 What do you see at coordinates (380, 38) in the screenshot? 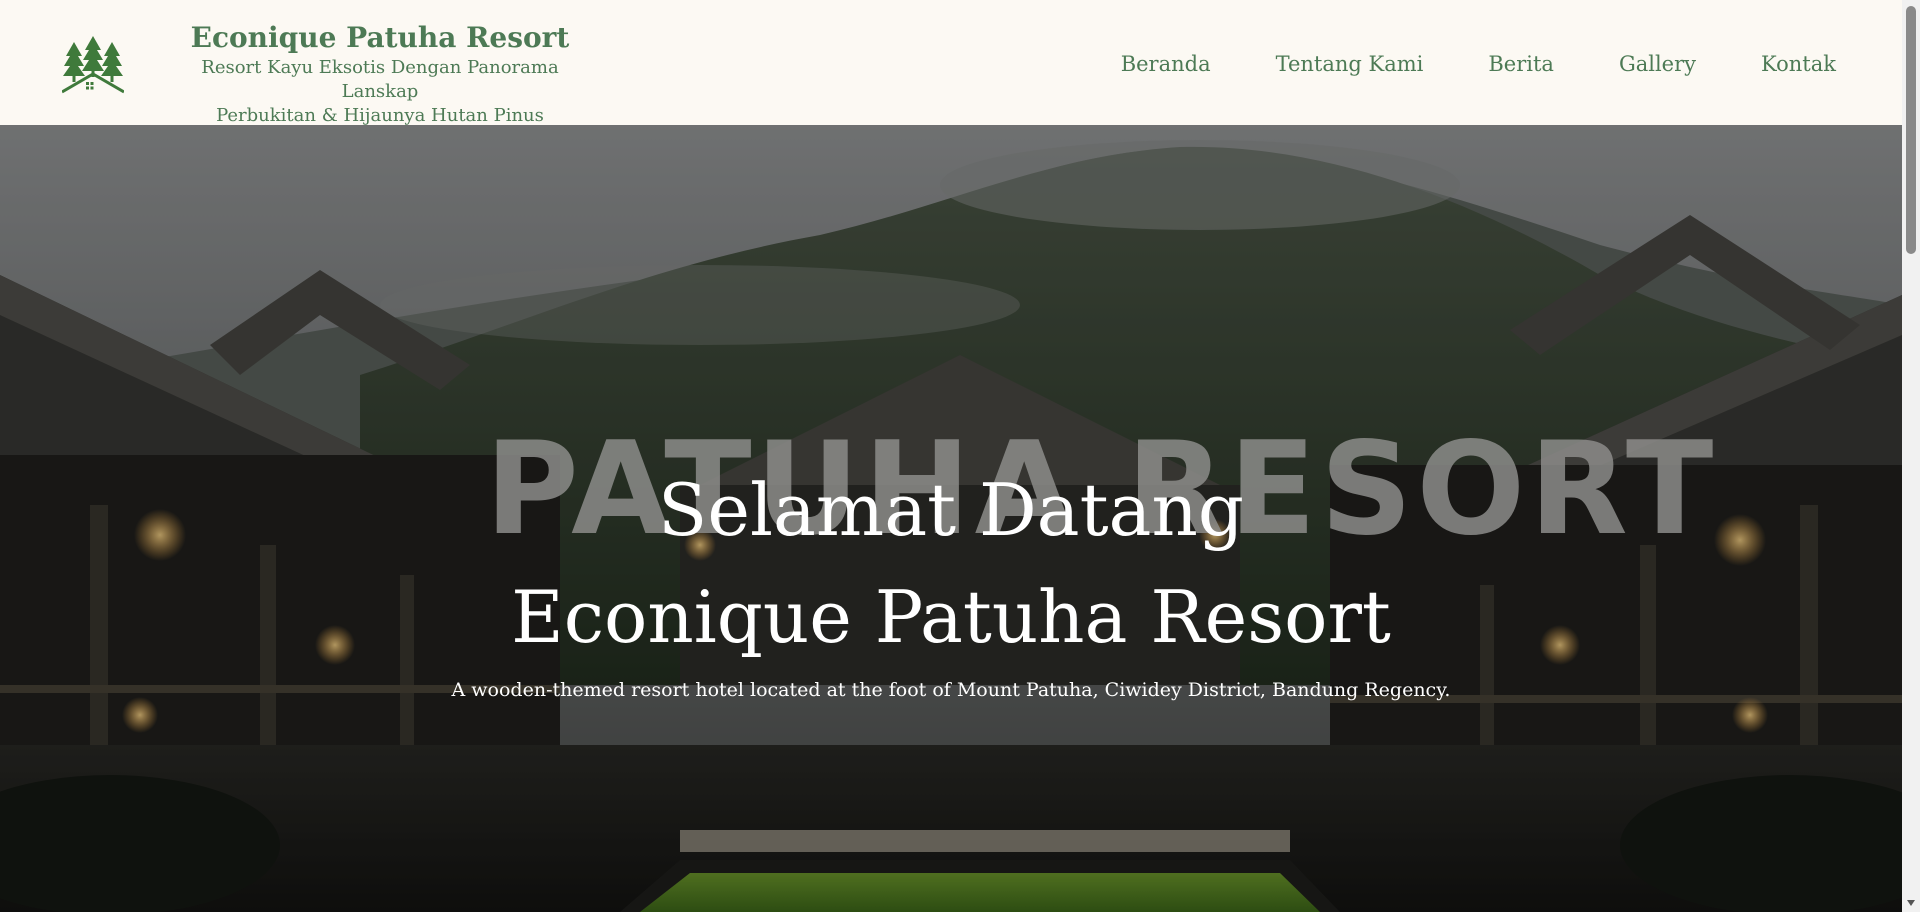
I see `brand-name: Econique Patuha Resort` at bounding box center [380, 38].